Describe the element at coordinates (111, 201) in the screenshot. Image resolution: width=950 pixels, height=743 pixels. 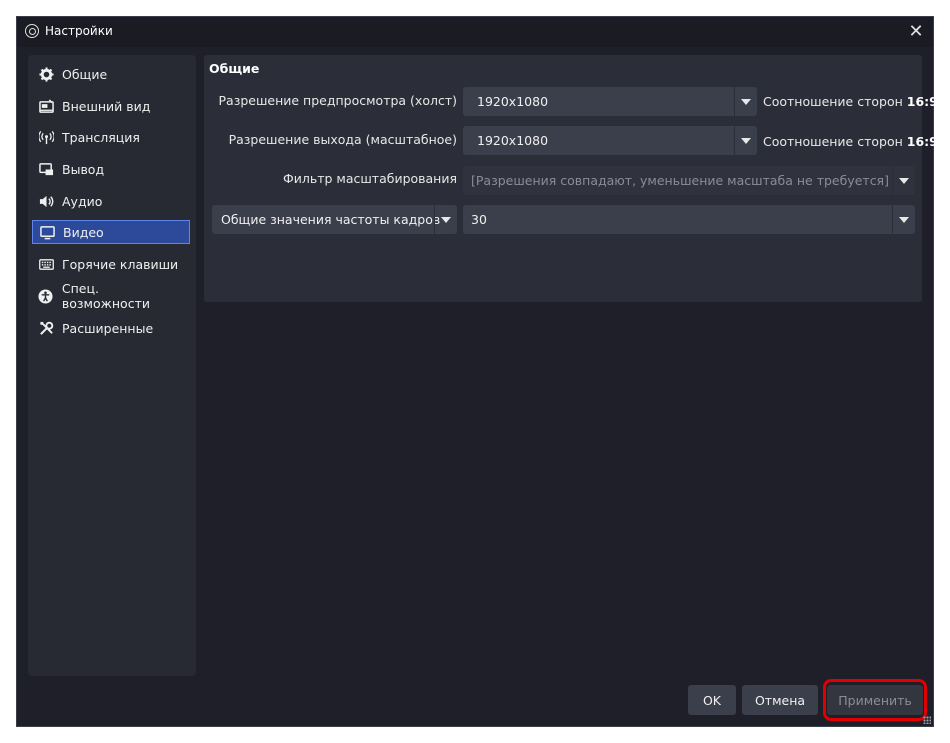
I see `sidebar-item-audio: Аудио` at that location.